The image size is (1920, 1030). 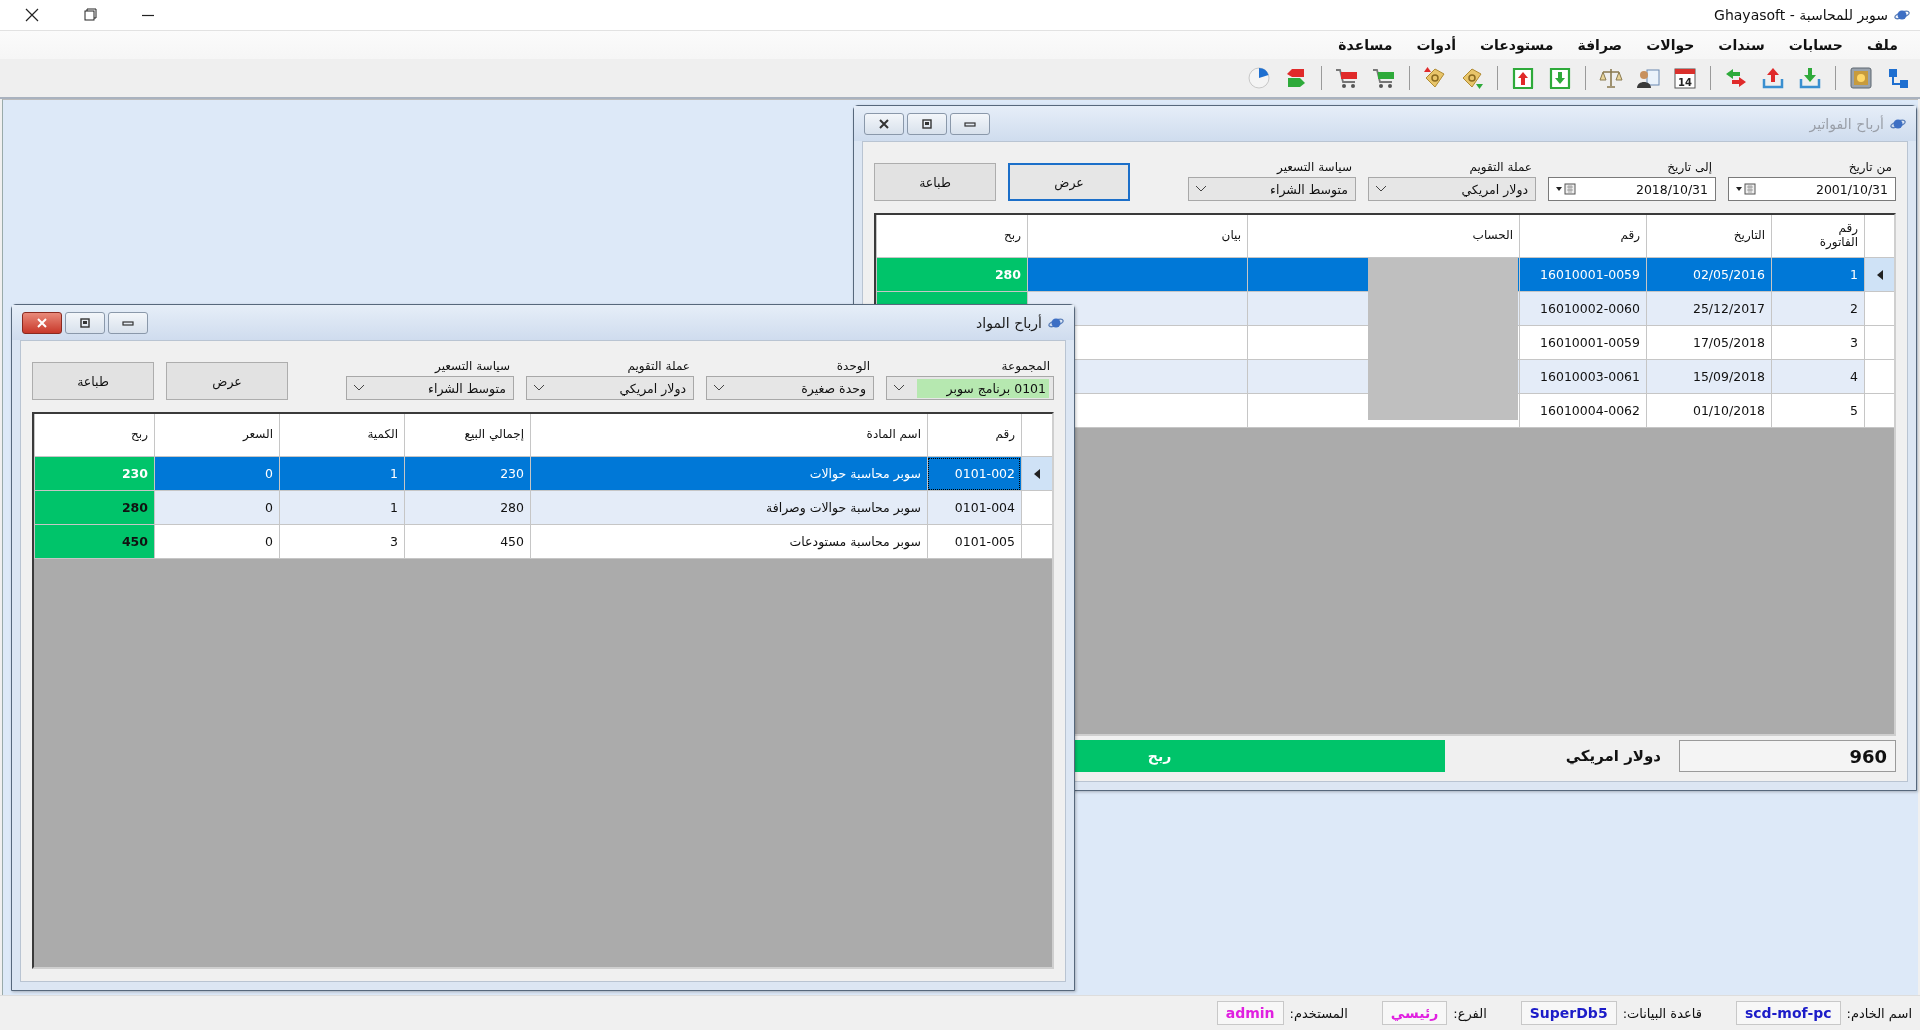 I want to click on status-value: SuperDb5, so click(x=1568, y=1013).